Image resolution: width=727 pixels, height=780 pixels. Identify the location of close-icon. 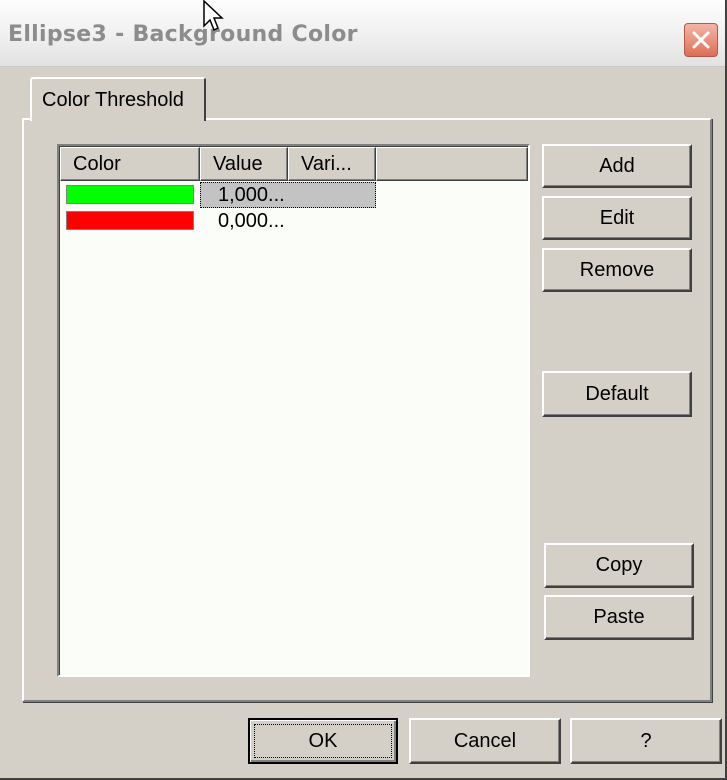
(701, 40).